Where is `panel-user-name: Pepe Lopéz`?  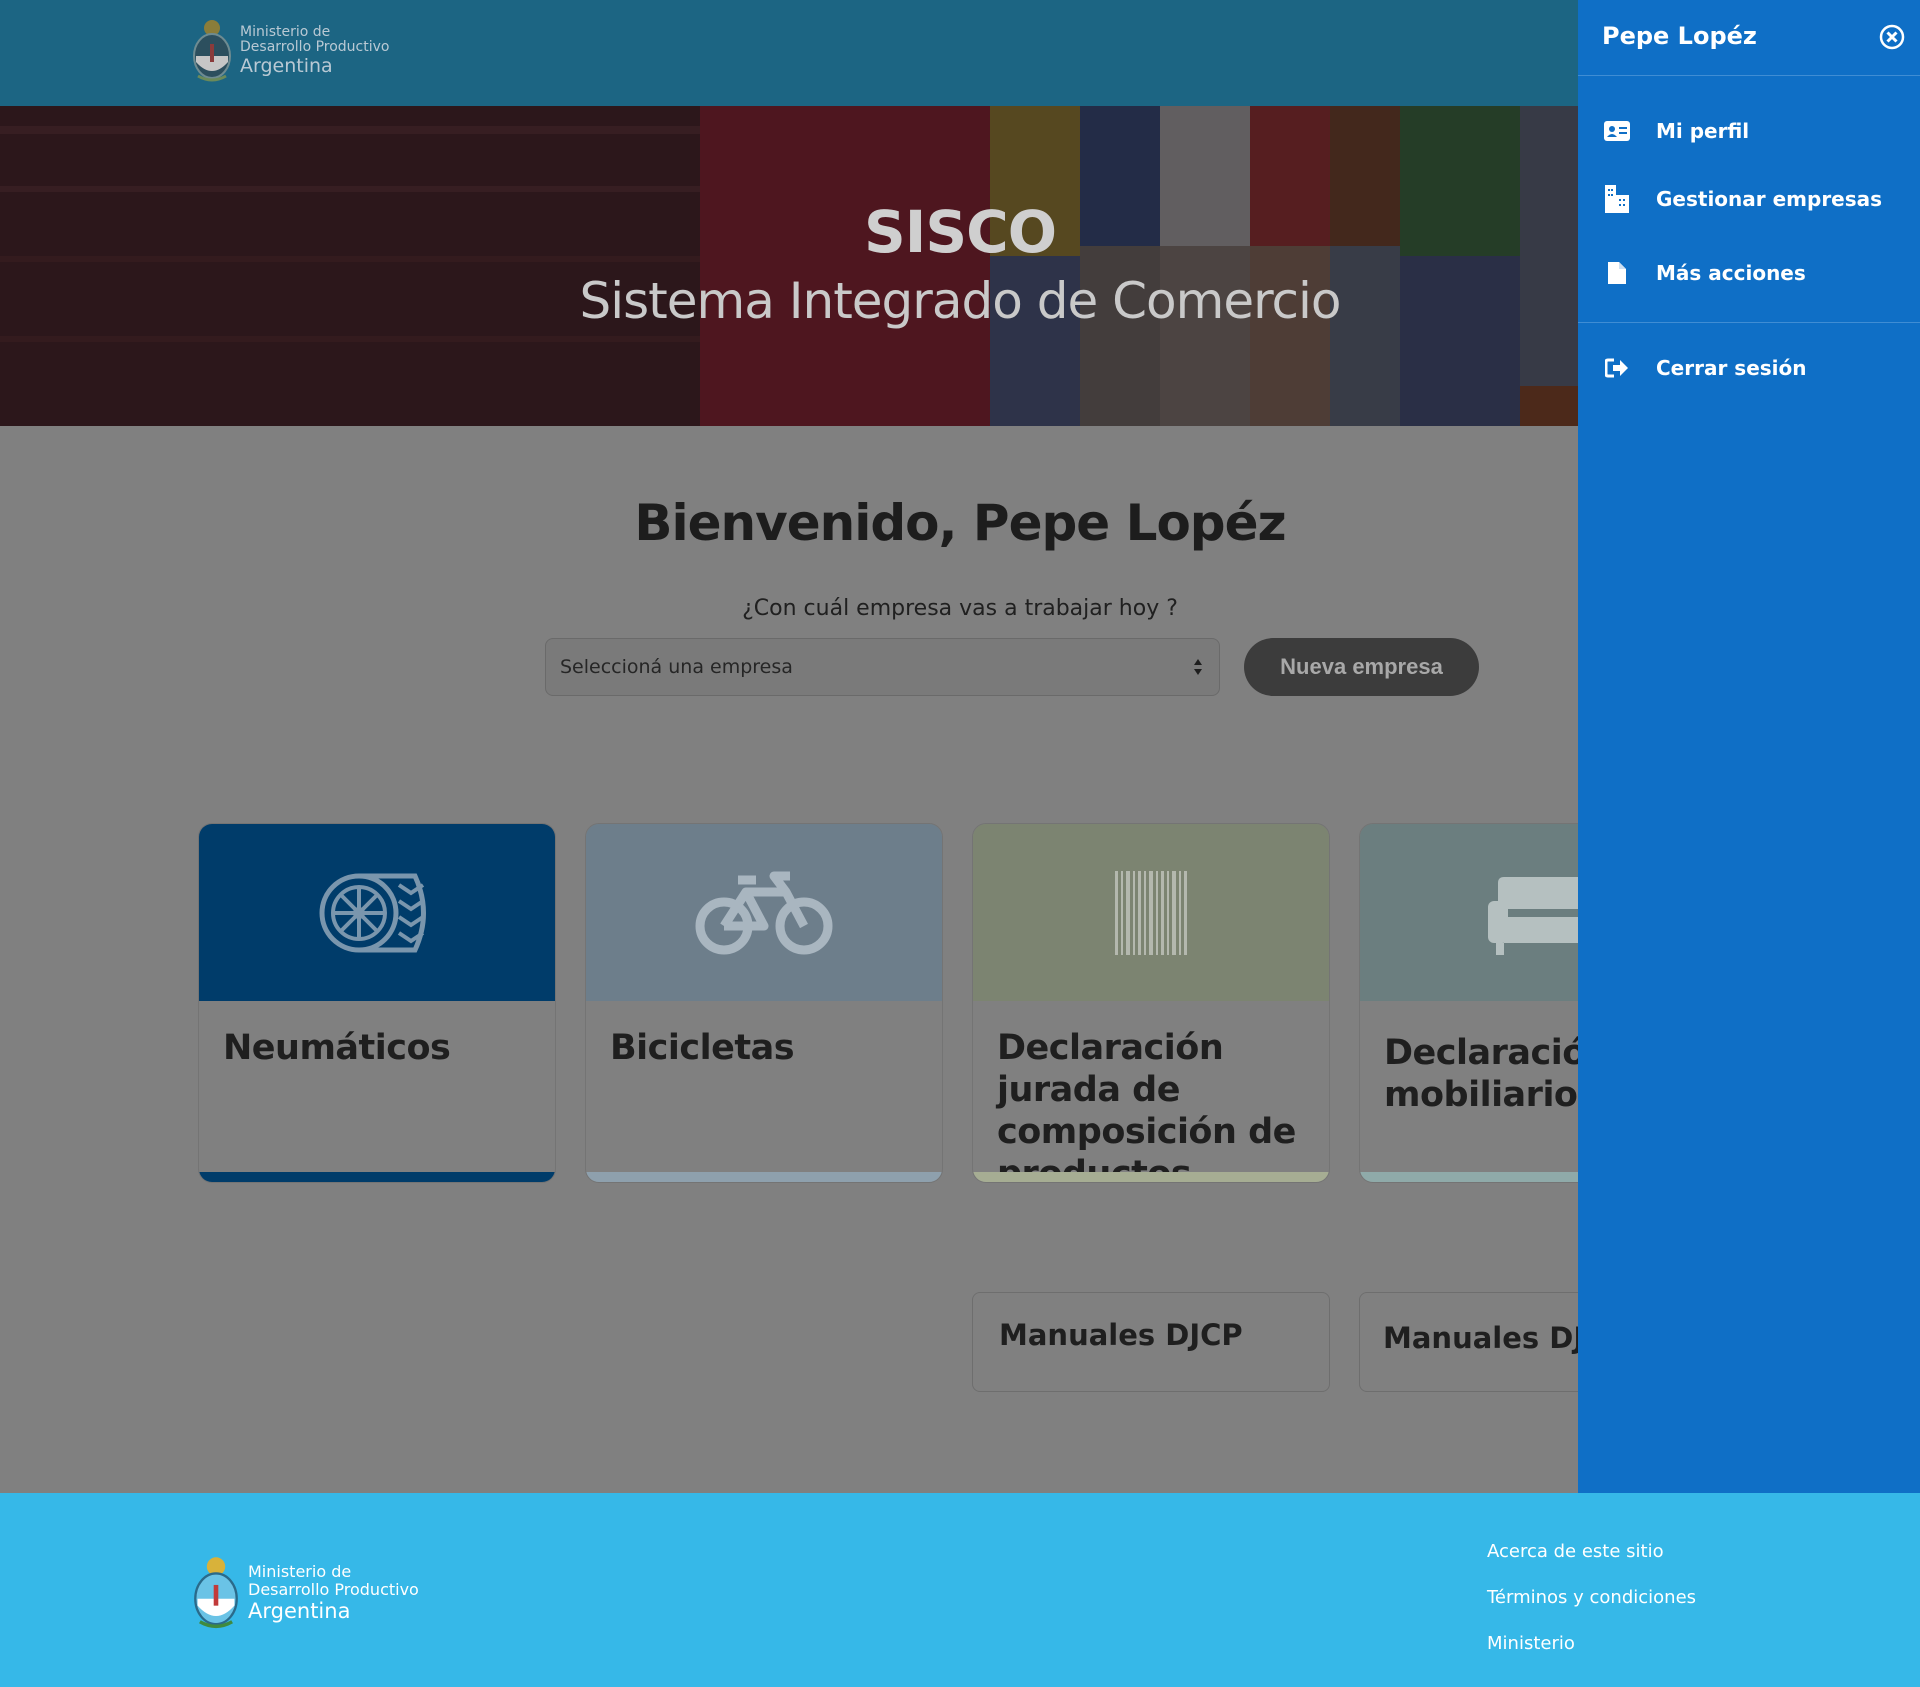
panel-user-name: Pepe Lopéz is located at coordinates (1679, 36).